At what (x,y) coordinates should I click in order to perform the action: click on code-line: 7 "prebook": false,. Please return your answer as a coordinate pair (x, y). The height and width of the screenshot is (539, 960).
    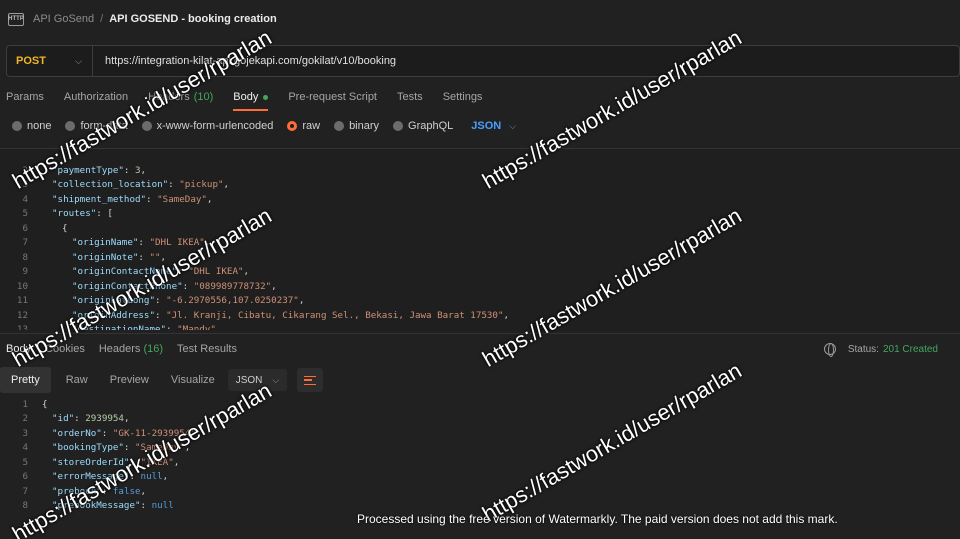
    Looking at the image, I should click on (480, 491).